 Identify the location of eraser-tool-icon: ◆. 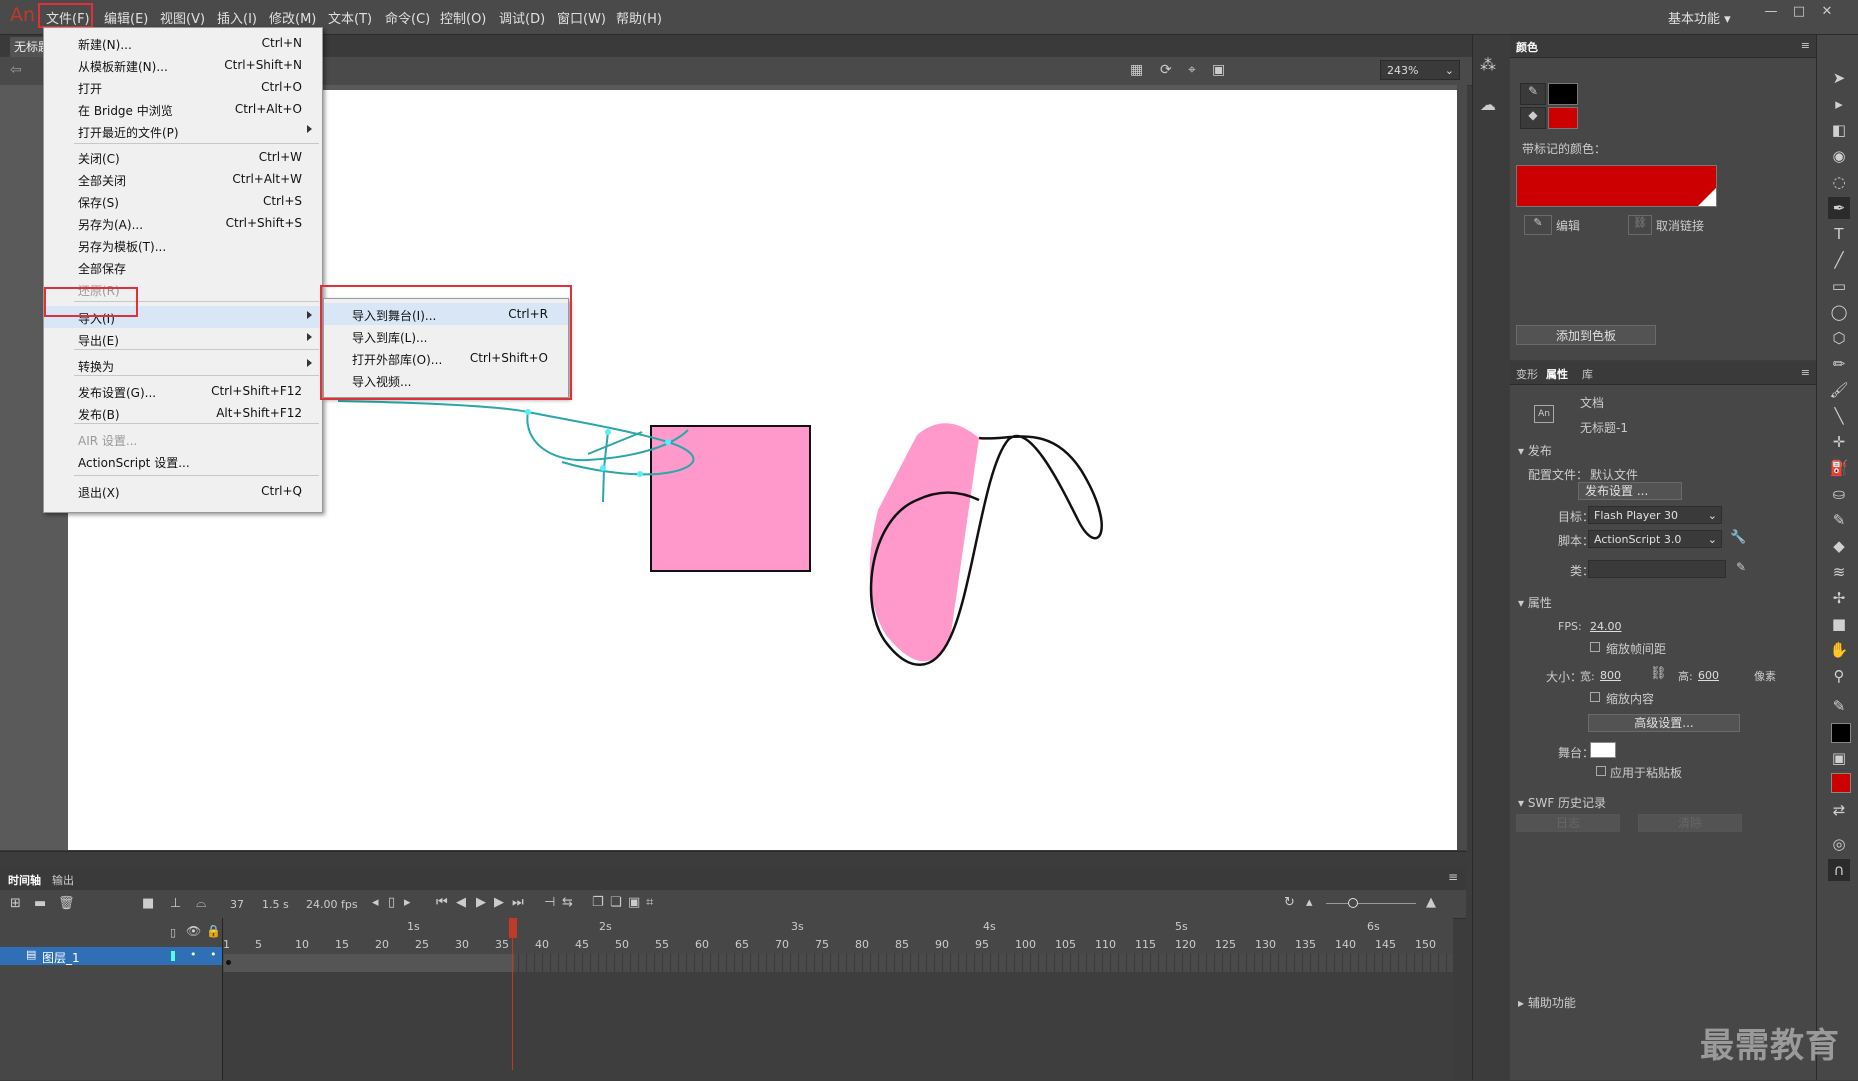
(1839, 546).